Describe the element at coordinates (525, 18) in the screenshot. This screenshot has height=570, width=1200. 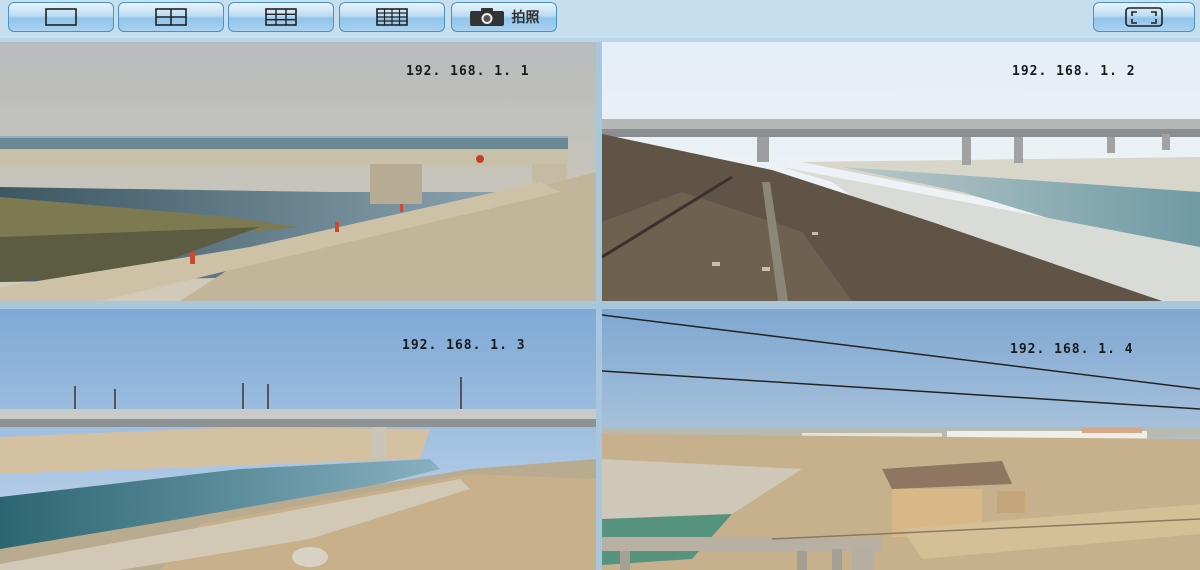
I see `snapshot-label: 拍照` at that location.